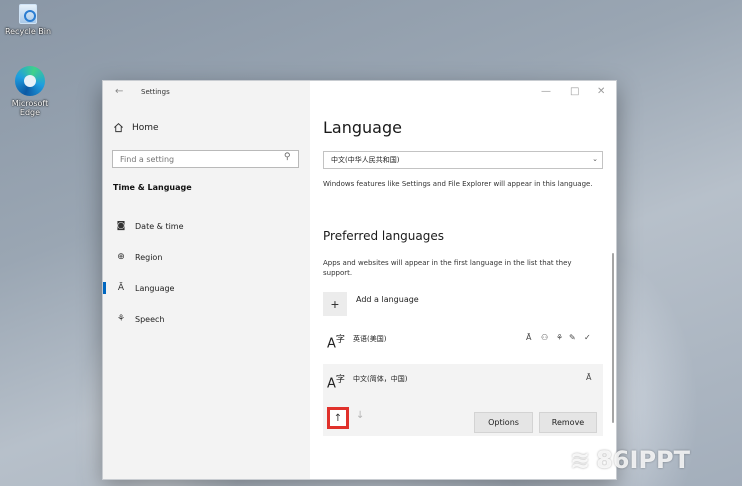  Describe the element at coordinates (595, 159) in the screenshot. I see `chevron-down-icon: ⌄` at that location.